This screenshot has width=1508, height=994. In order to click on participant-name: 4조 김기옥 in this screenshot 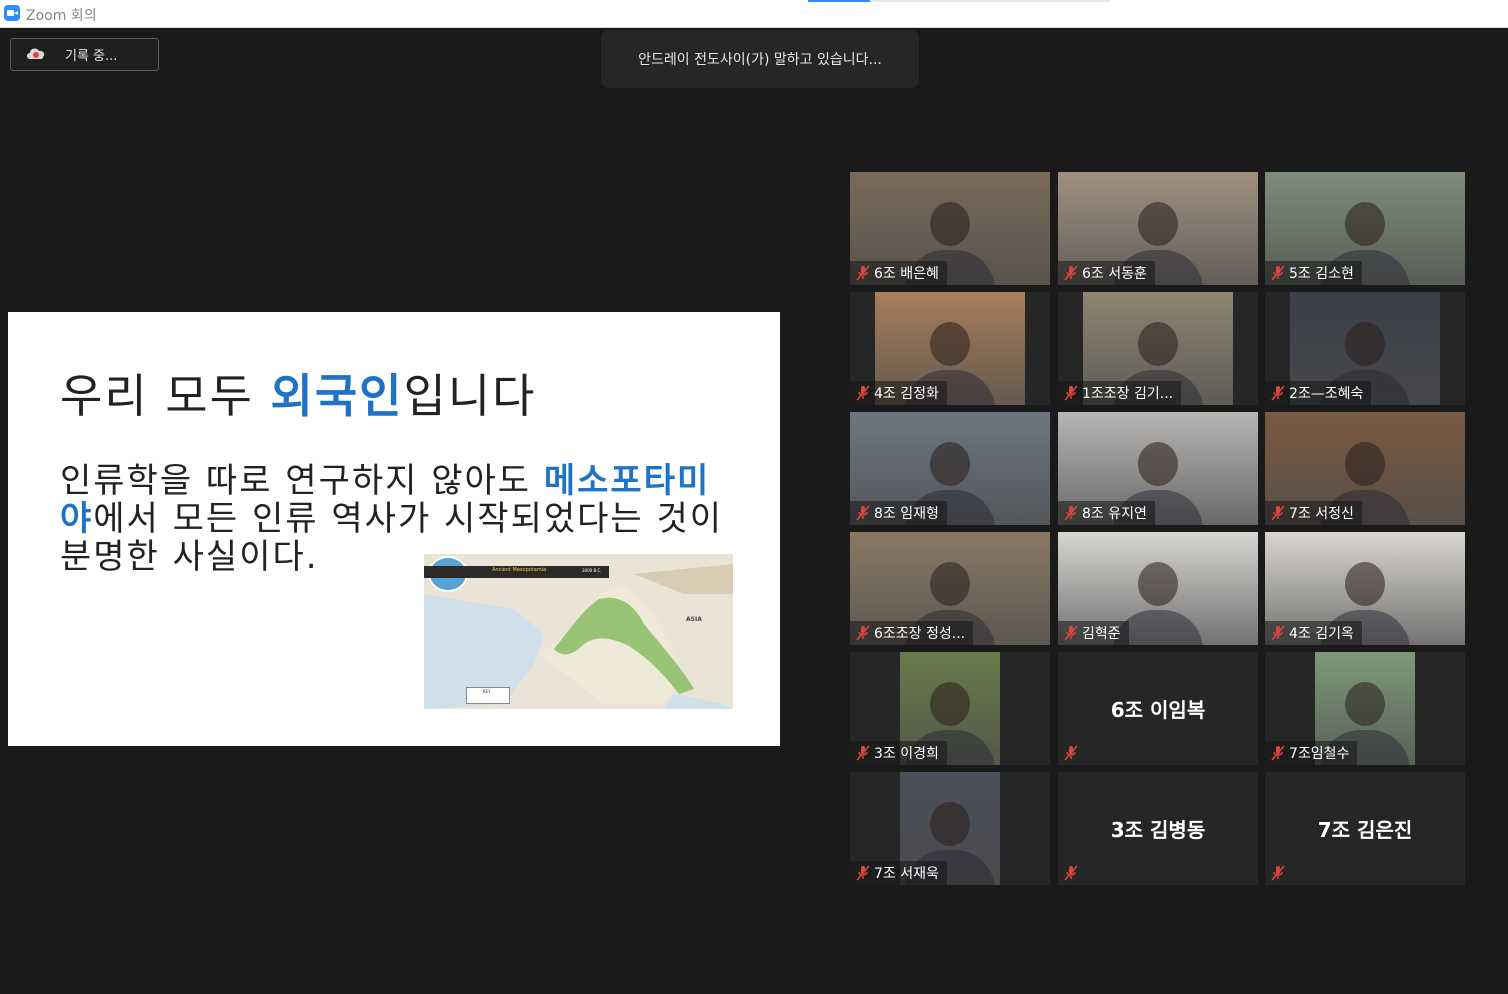, I will do `click(1321, 634)`.